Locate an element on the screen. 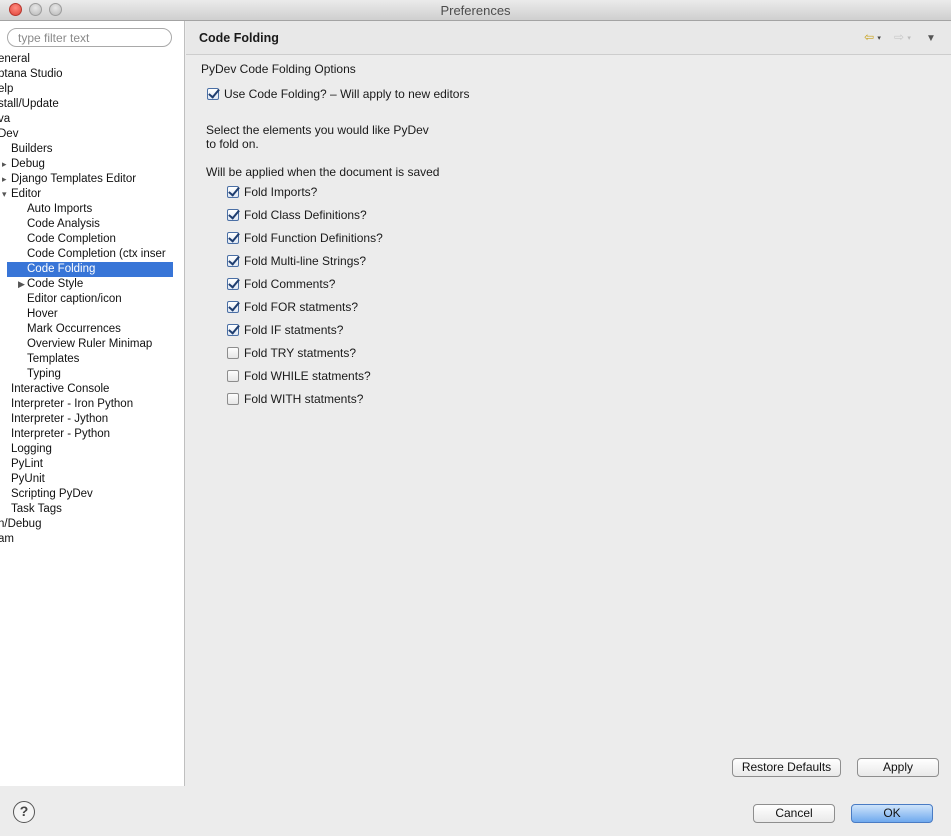  tree-item-label: Dev is located at coordinates (9, 134).